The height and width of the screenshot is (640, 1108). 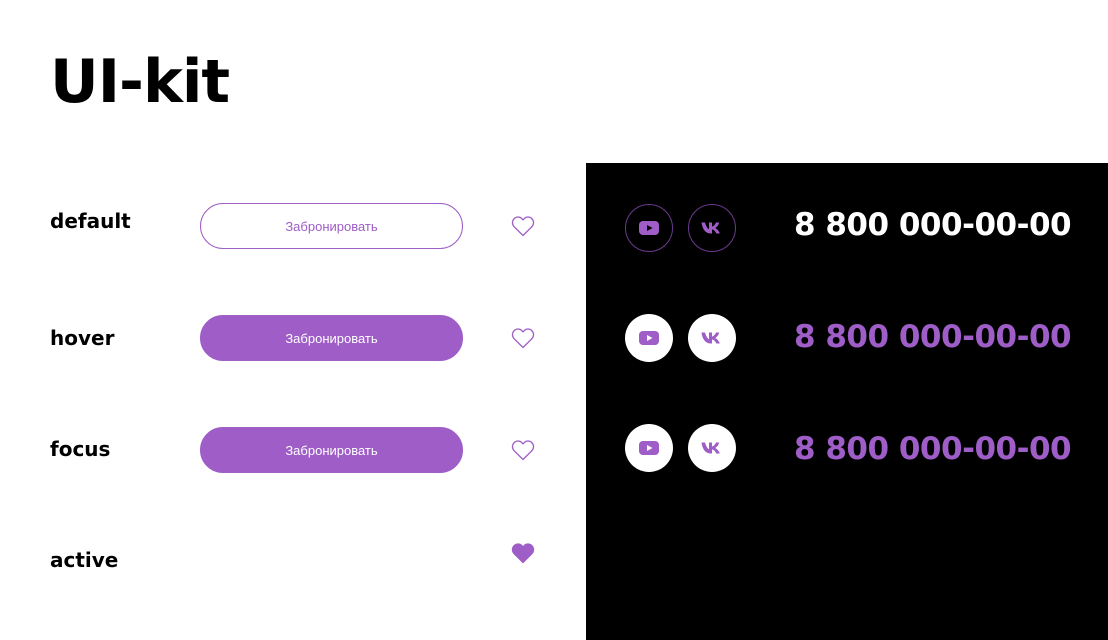 What do you see at coordinates (933, 449) in the screenshot?
I see `phone-number-focus: 8 800 000-00-00` at bounding box center [933, 449].